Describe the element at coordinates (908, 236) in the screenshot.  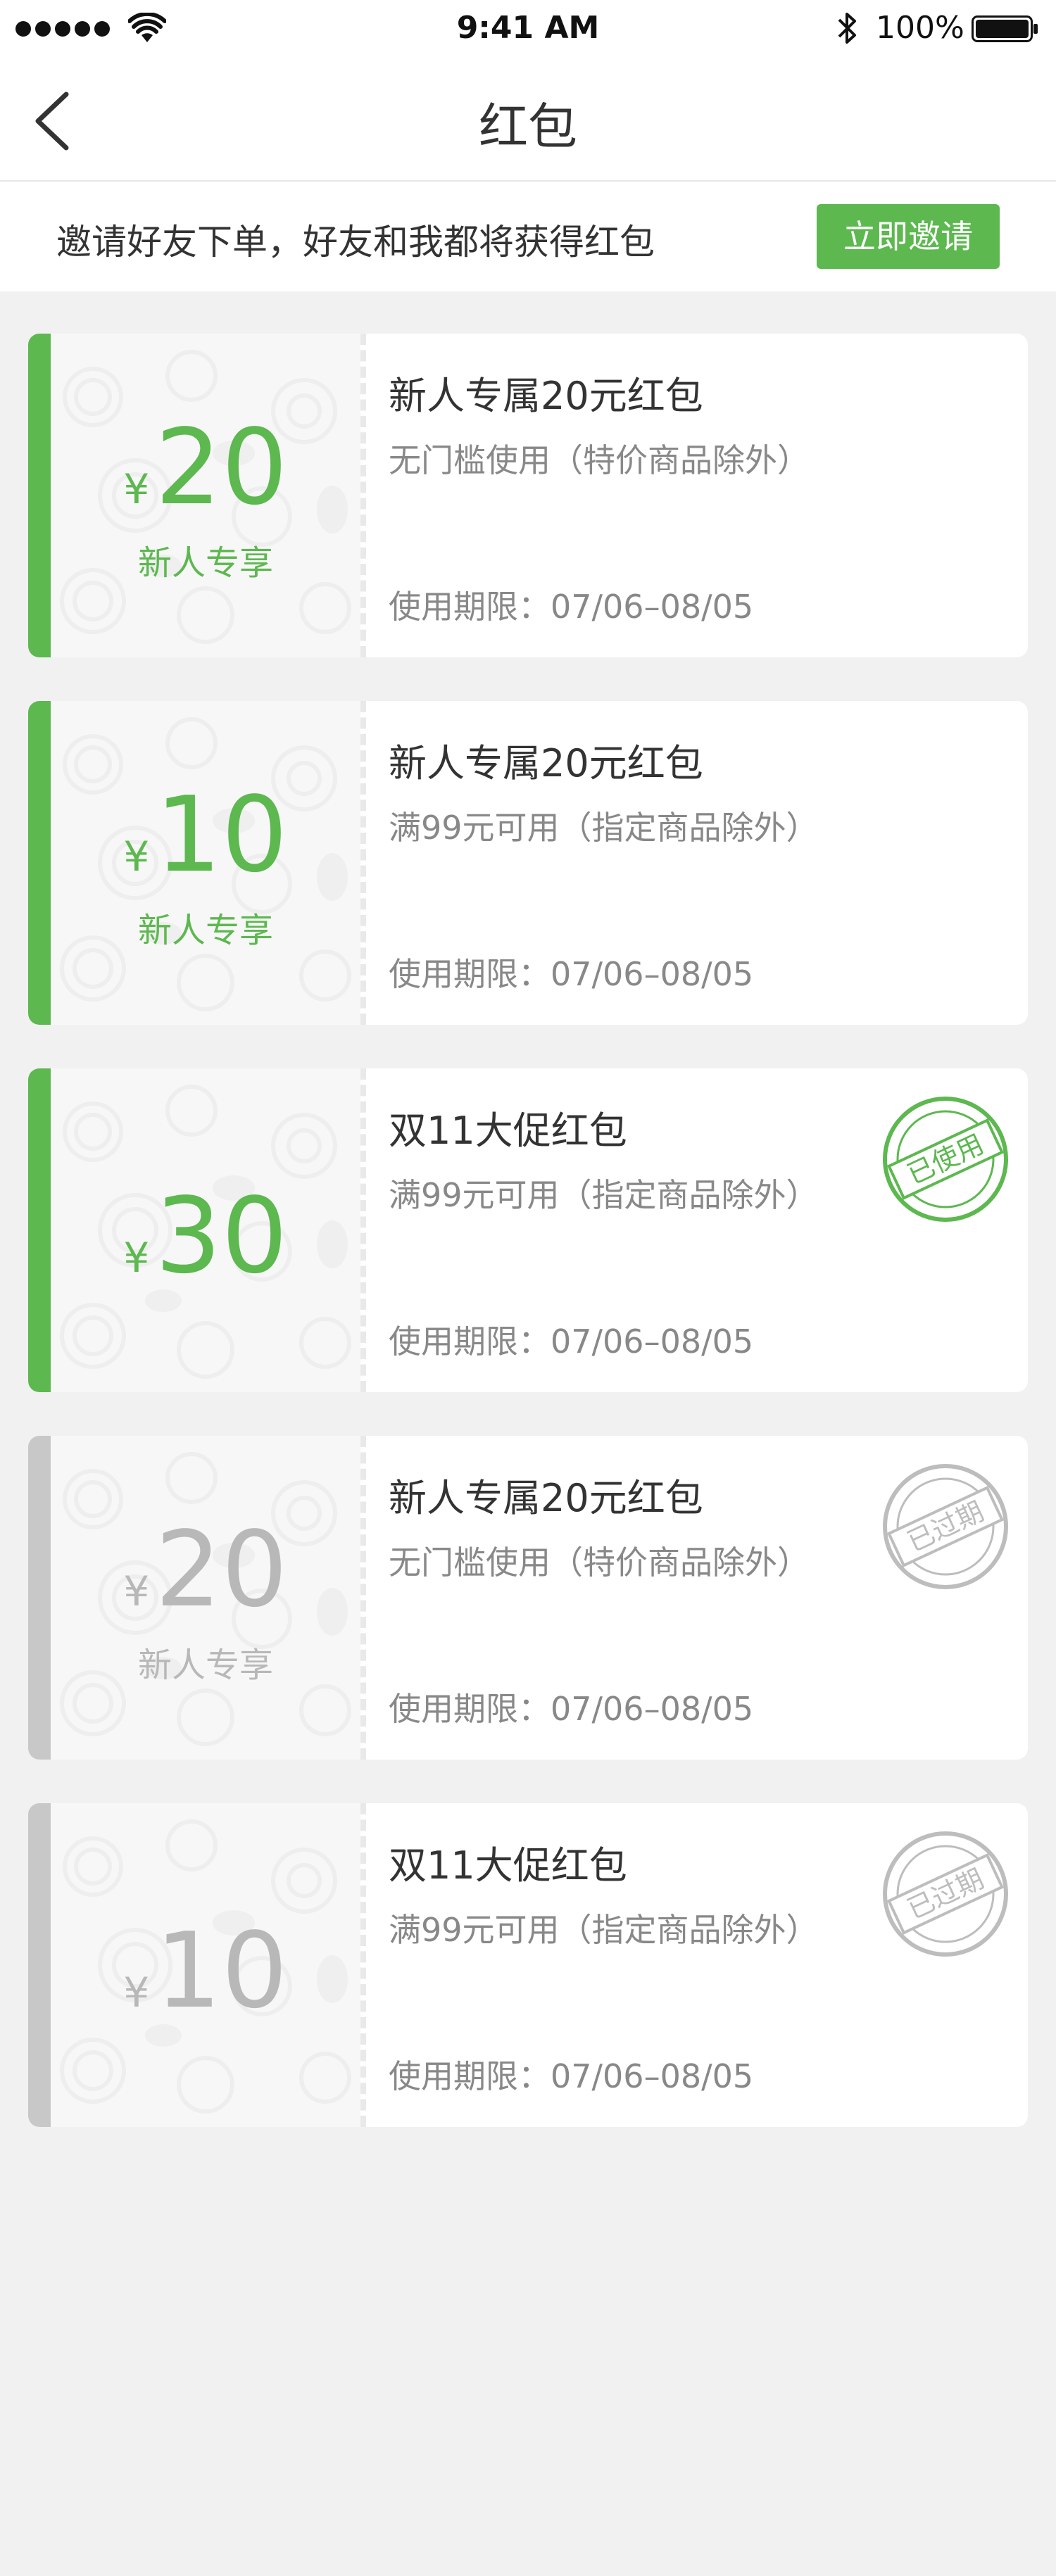
I see `invite-now-button: 立即邀请` at that location.